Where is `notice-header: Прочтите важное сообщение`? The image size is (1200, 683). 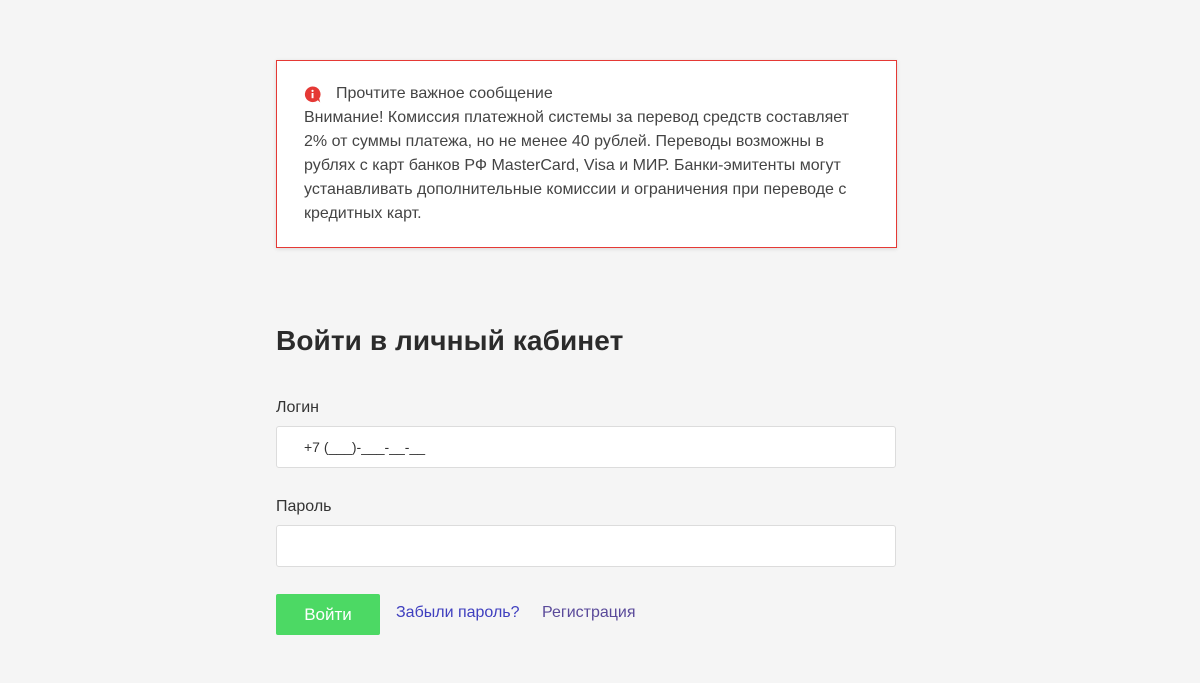
notice-header: Прочтите важное сообщение is located at coordinates (586, 94).